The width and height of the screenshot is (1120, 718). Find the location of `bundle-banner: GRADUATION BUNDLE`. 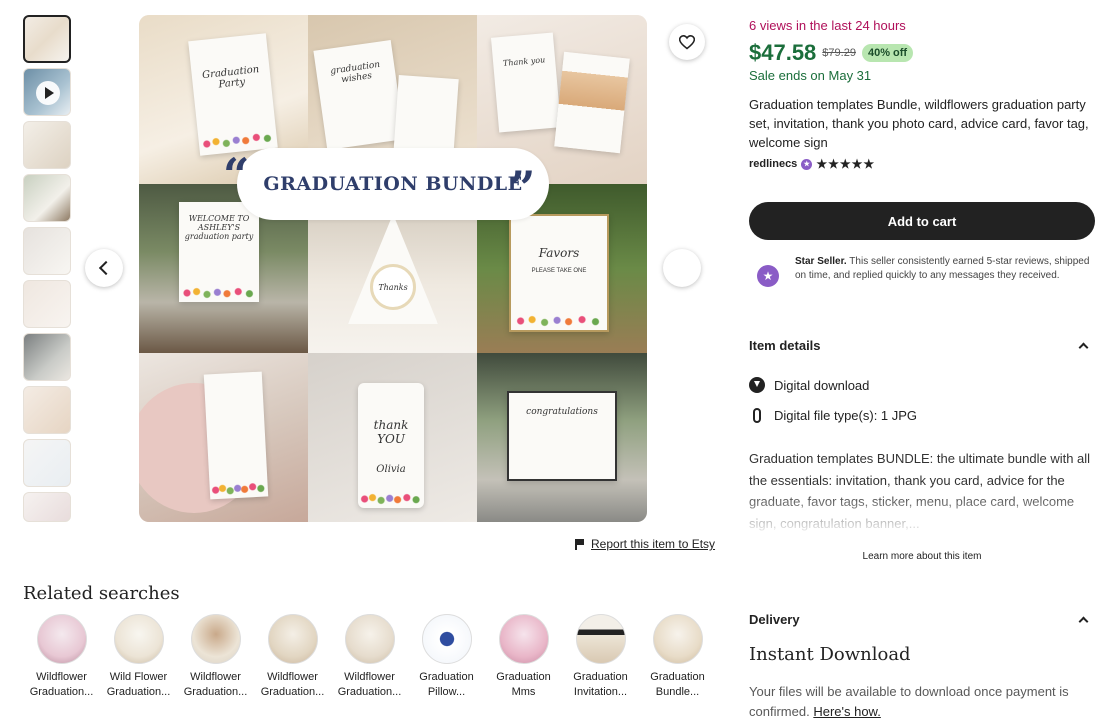

bundle-banner: GRADUATION BUNDLE is located at coordinates (393, 184).